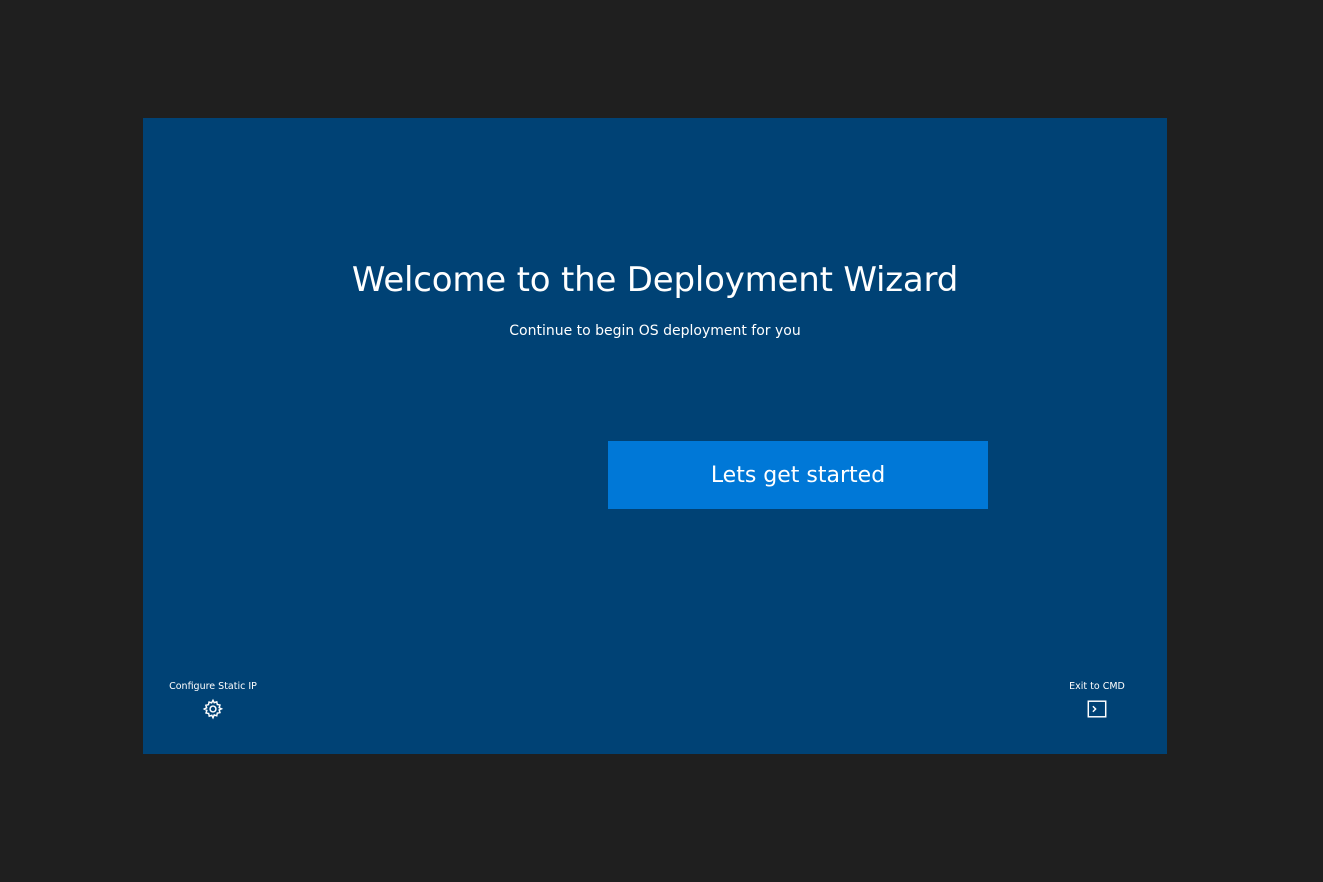  I want to click on exit-to-cmd-button: Exit to CMD, so click(1097, 700).